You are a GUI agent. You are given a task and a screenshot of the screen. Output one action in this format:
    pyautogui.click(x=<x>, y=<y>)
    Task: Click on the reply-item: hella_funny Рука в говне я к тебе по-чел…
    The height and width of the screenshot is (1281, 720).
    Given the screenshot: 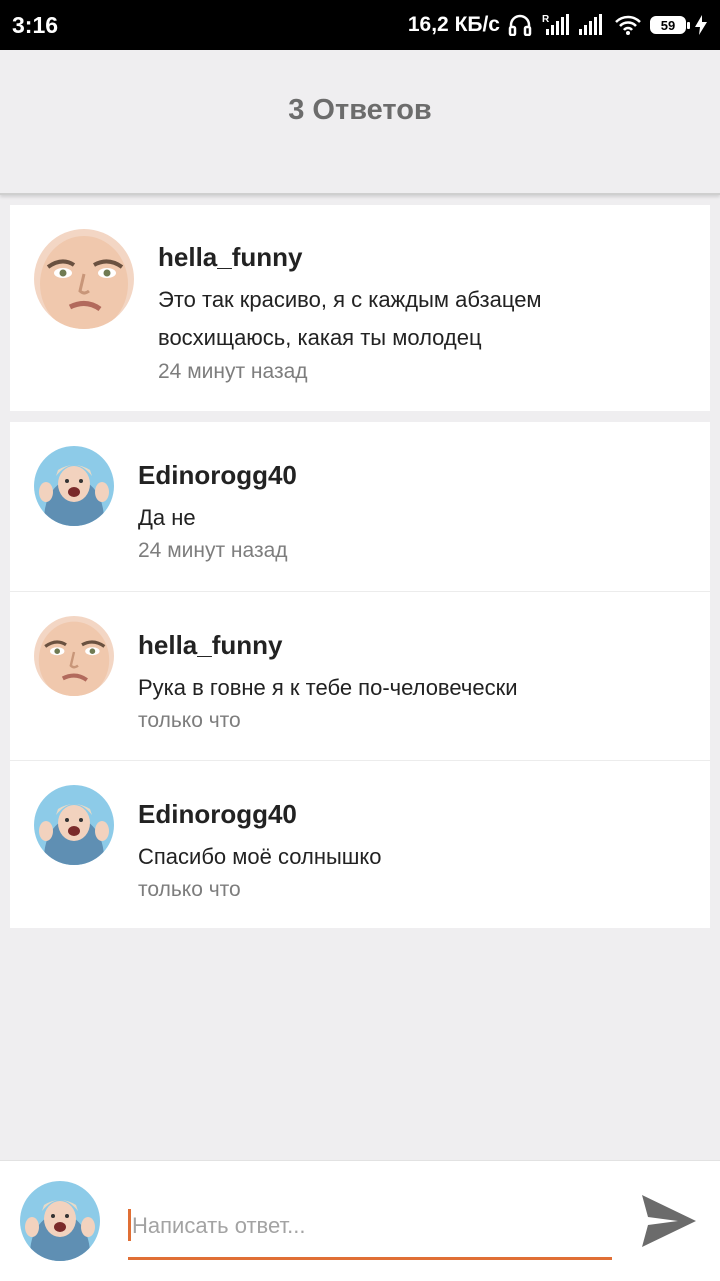 What is the action you would take?
    pyautogui.click(x=360, y=675)
    